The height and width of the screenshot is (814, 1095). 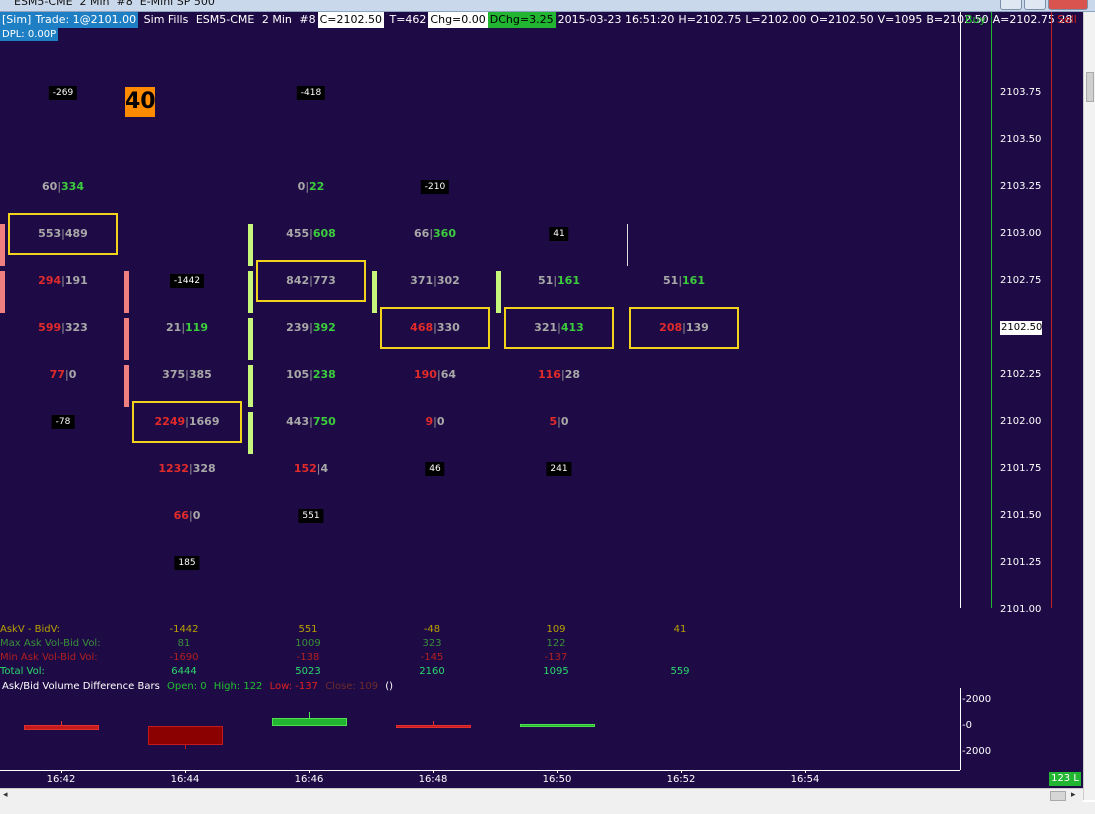 I want to click on horizontal-scroll-thumb, so click(x=1058, y=796).